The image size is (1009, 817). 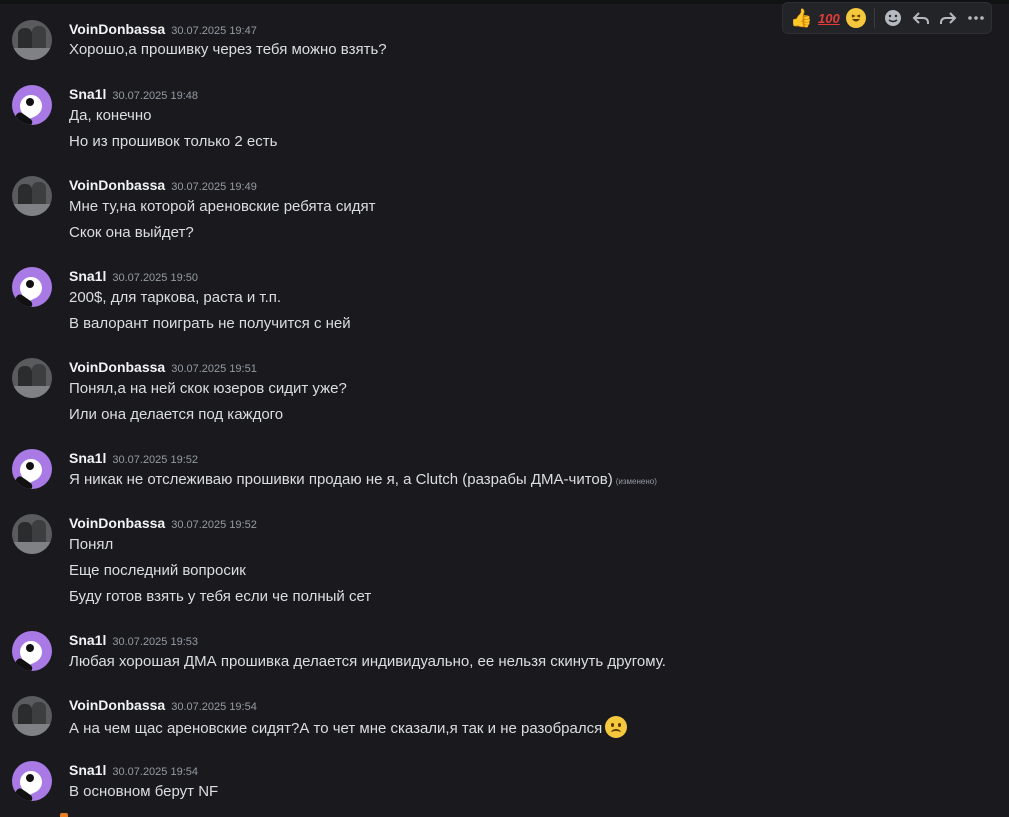 What do you see at coordinates (144, 791) in the screenshot?
I see `message-text: В основном берут NF` at bounding box center [144, 791].